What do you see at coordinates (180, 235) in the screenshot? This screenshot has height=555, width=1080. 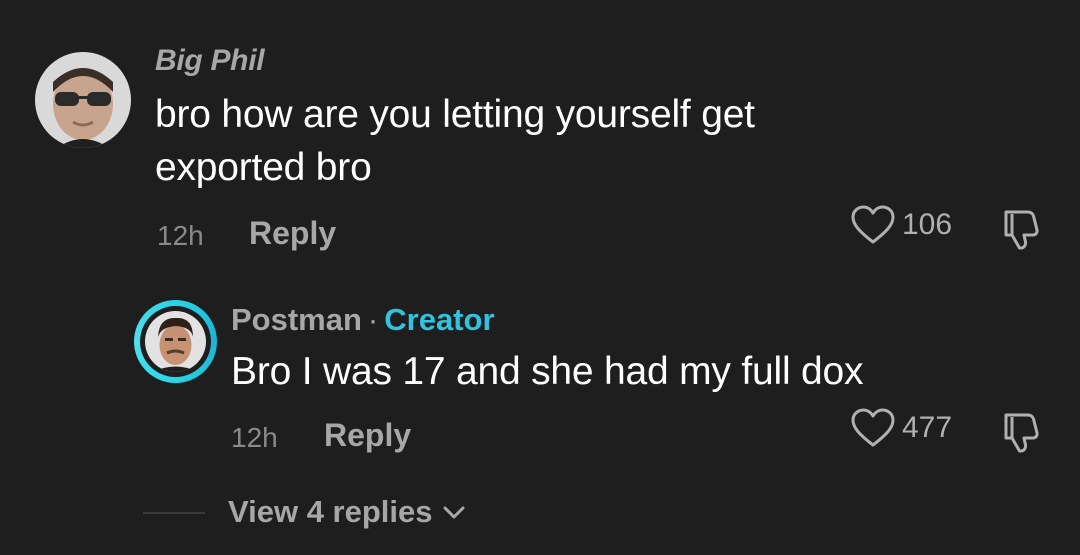 I see `comment-timestamp: 12h` at bounding box center [180, 235].